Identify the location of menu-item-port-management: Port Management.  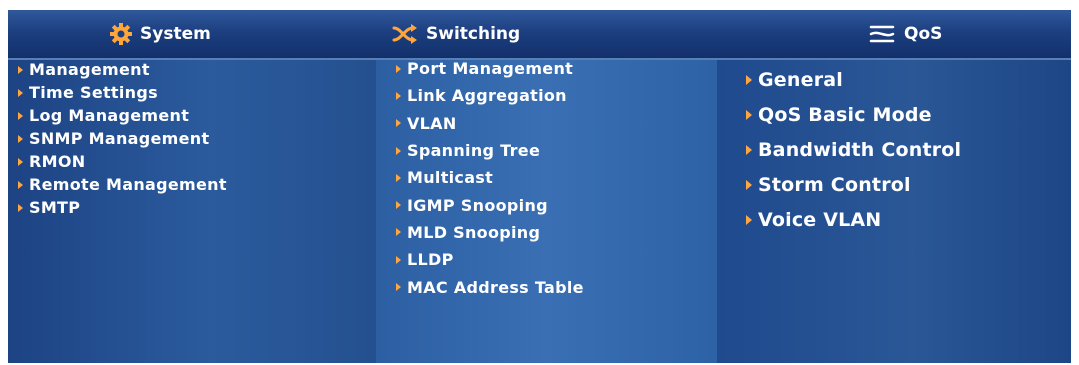
(490, 68).